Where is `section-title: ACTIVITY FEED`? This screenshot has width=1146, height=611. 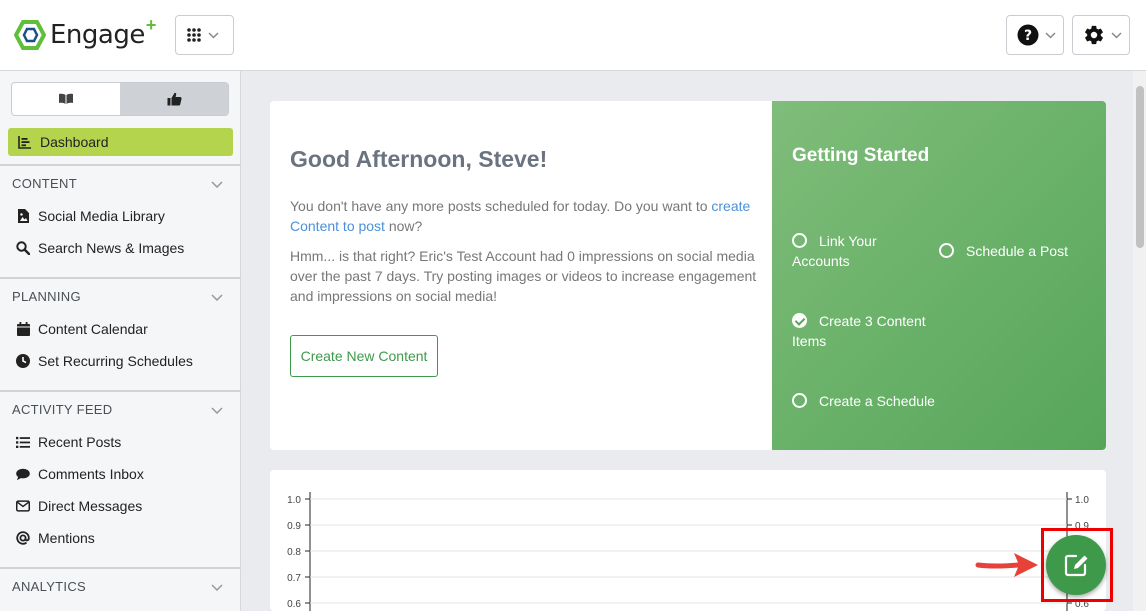
section-title: ACTIVITY FEED is located at coordinates (62, 409).